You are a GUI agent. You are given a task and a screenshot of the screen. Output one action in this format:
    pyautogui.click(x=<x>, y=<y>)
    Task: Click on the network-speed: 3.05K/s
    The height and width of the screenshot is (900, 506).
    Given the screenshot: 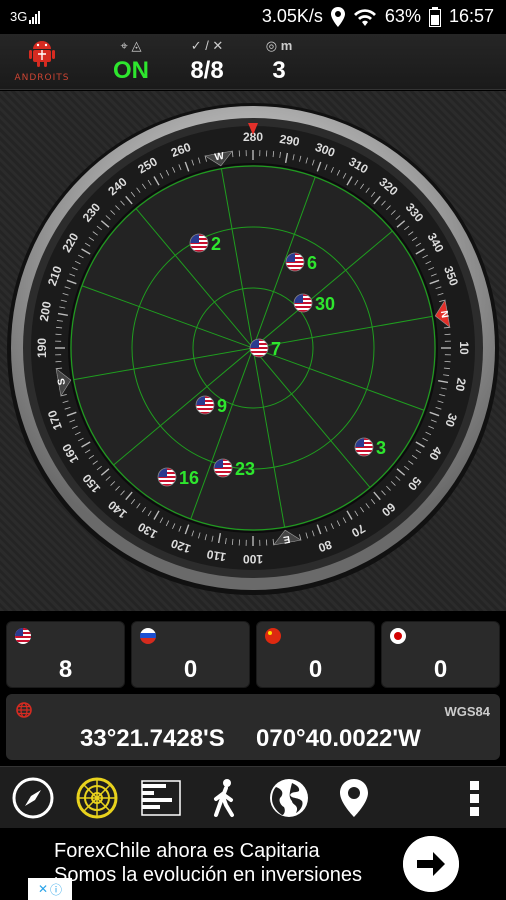 What is the action you would take?
    pyautogui.click(x=292, y=16)
    